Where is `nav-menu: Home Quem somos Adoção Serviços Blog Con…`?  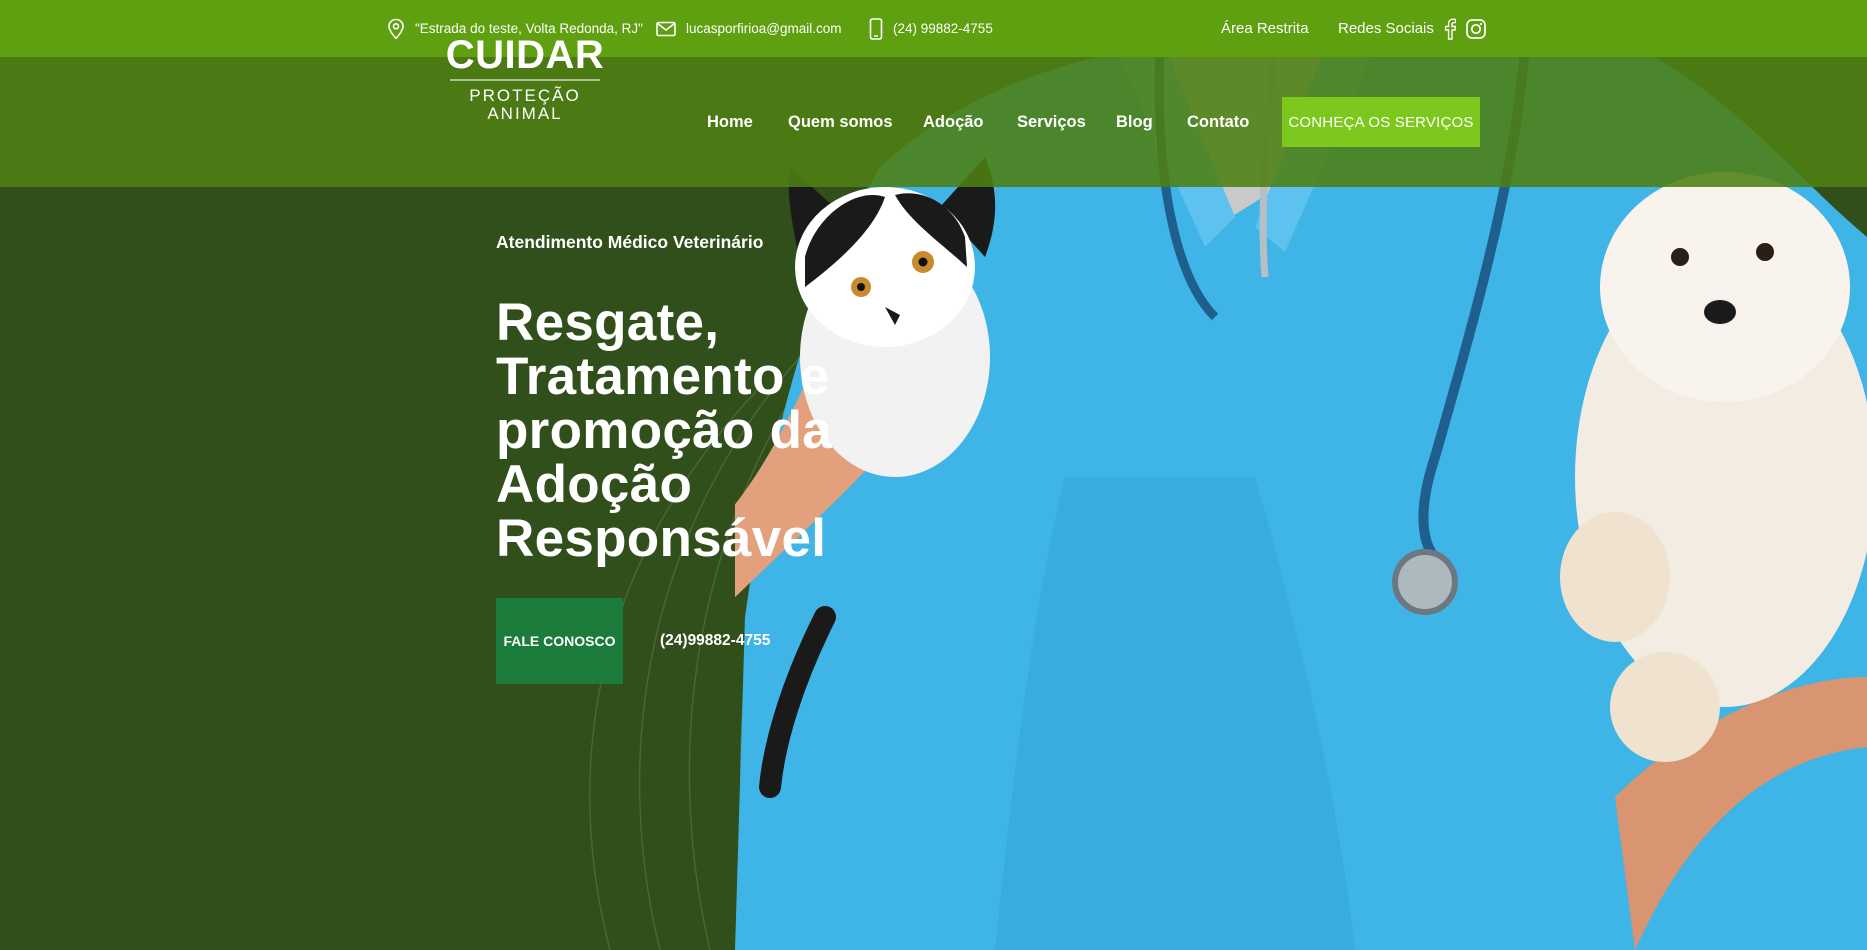
nav-menu: Home Quem somos Adoção Serviços Blog Con… is located at coordinates (933, 122).